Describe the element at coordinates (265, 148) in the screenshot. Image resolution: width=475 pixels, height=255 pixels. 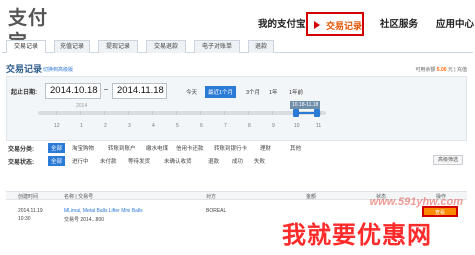
I see `type-chip-finance: 理财` at that location.